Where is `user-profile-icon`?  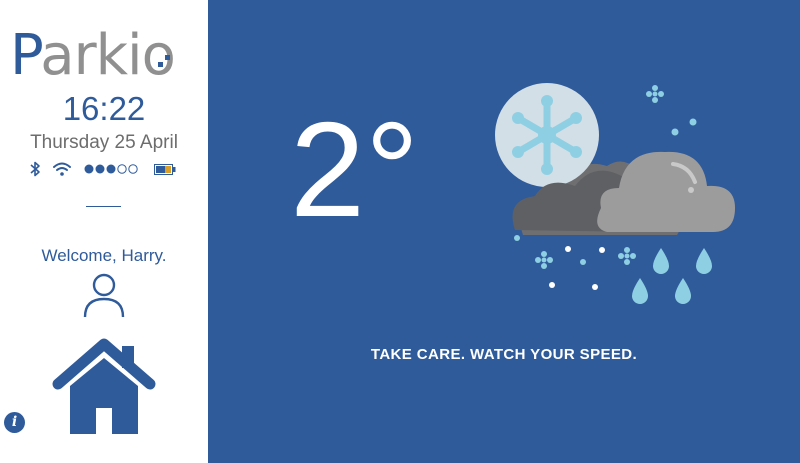
user-profile-icon is located at coordinates (104, 295).